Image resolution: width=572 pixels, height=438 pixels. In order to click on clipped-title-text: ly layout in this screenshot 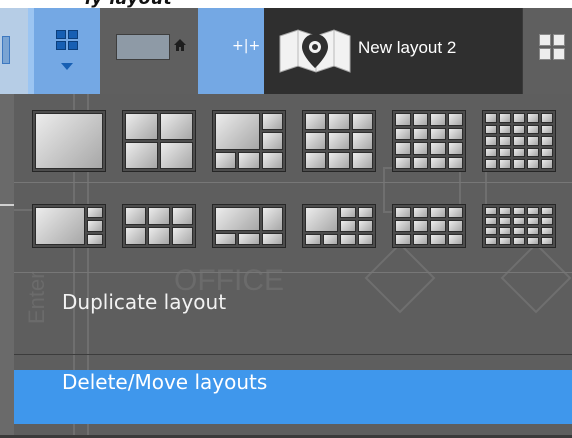, I will do `click(128, 4)`.